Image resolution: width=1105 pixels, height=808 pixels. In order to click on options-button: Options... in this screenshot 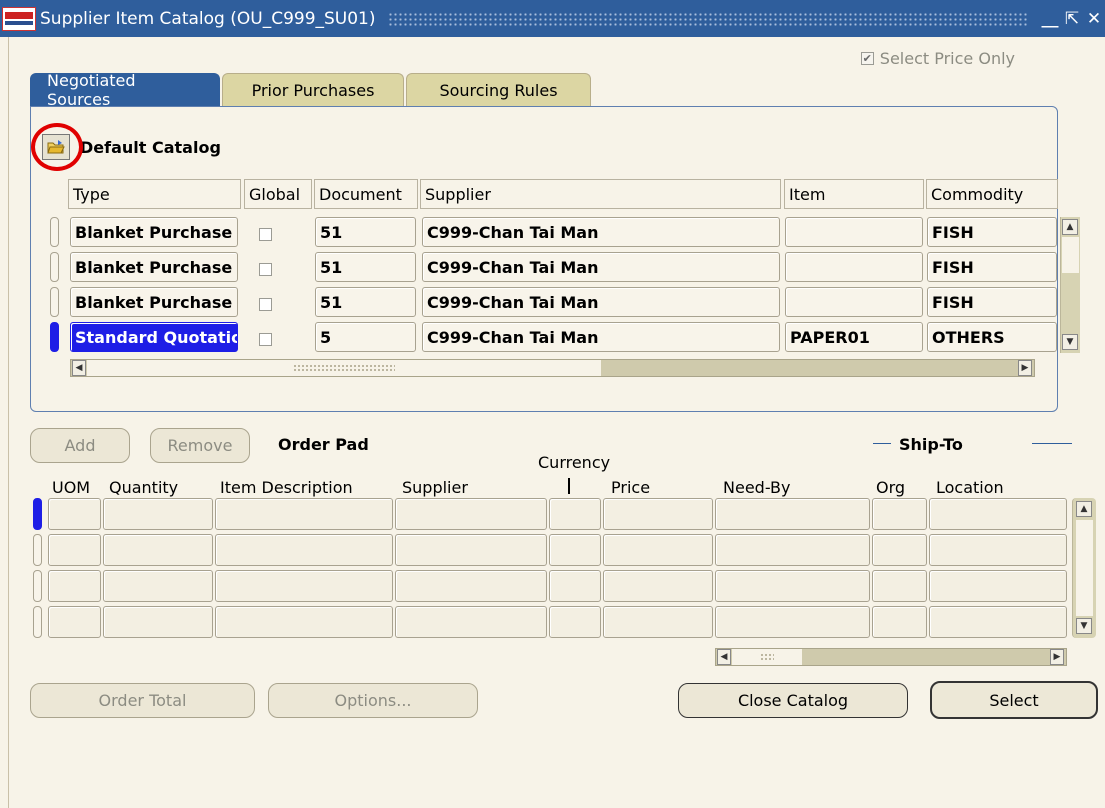, I will do `click(373, 700)`.